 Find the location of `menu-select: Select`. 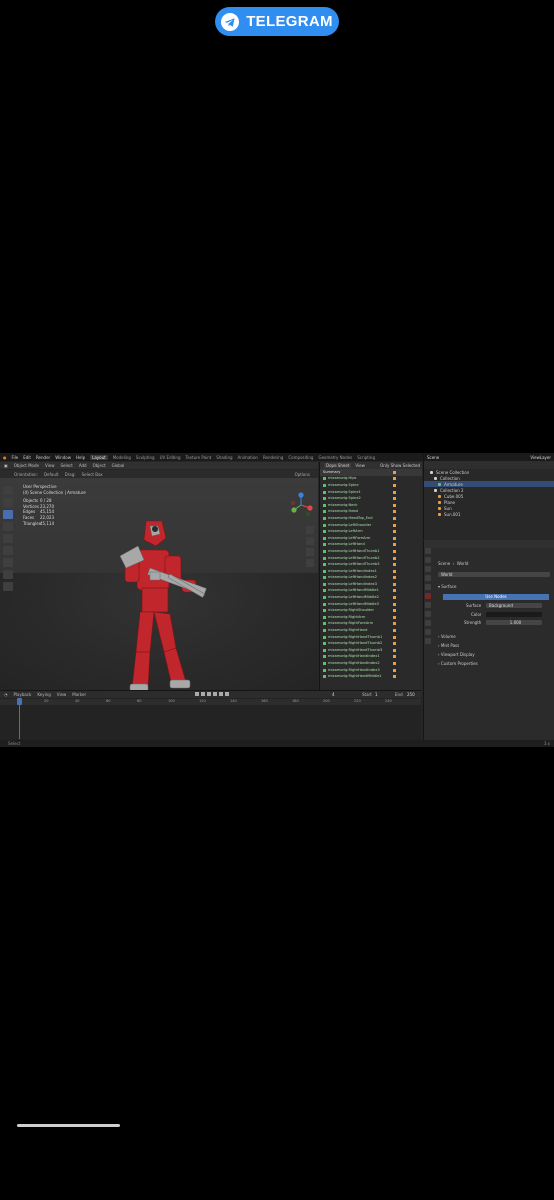

menu-select: Select is located at coordinates (66, 465).